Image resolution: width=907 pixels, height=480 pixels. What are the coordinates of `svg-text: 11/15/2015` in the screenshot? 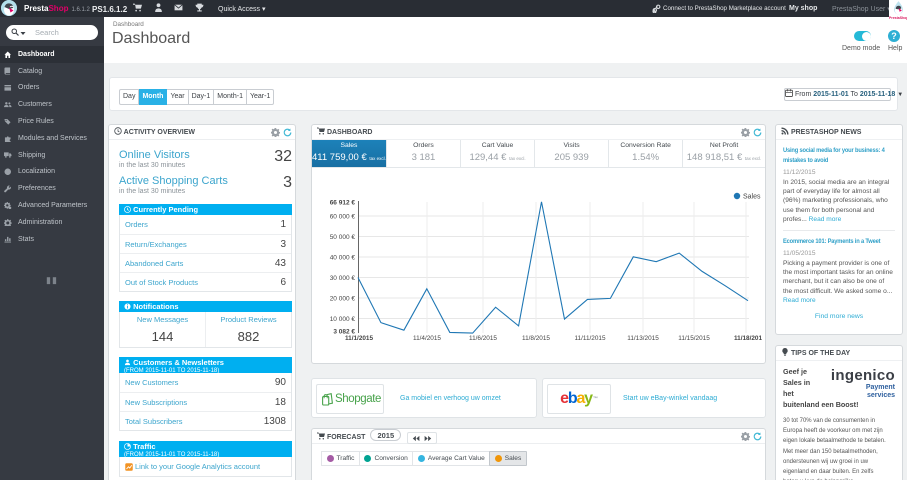 It's located at (694, 338).